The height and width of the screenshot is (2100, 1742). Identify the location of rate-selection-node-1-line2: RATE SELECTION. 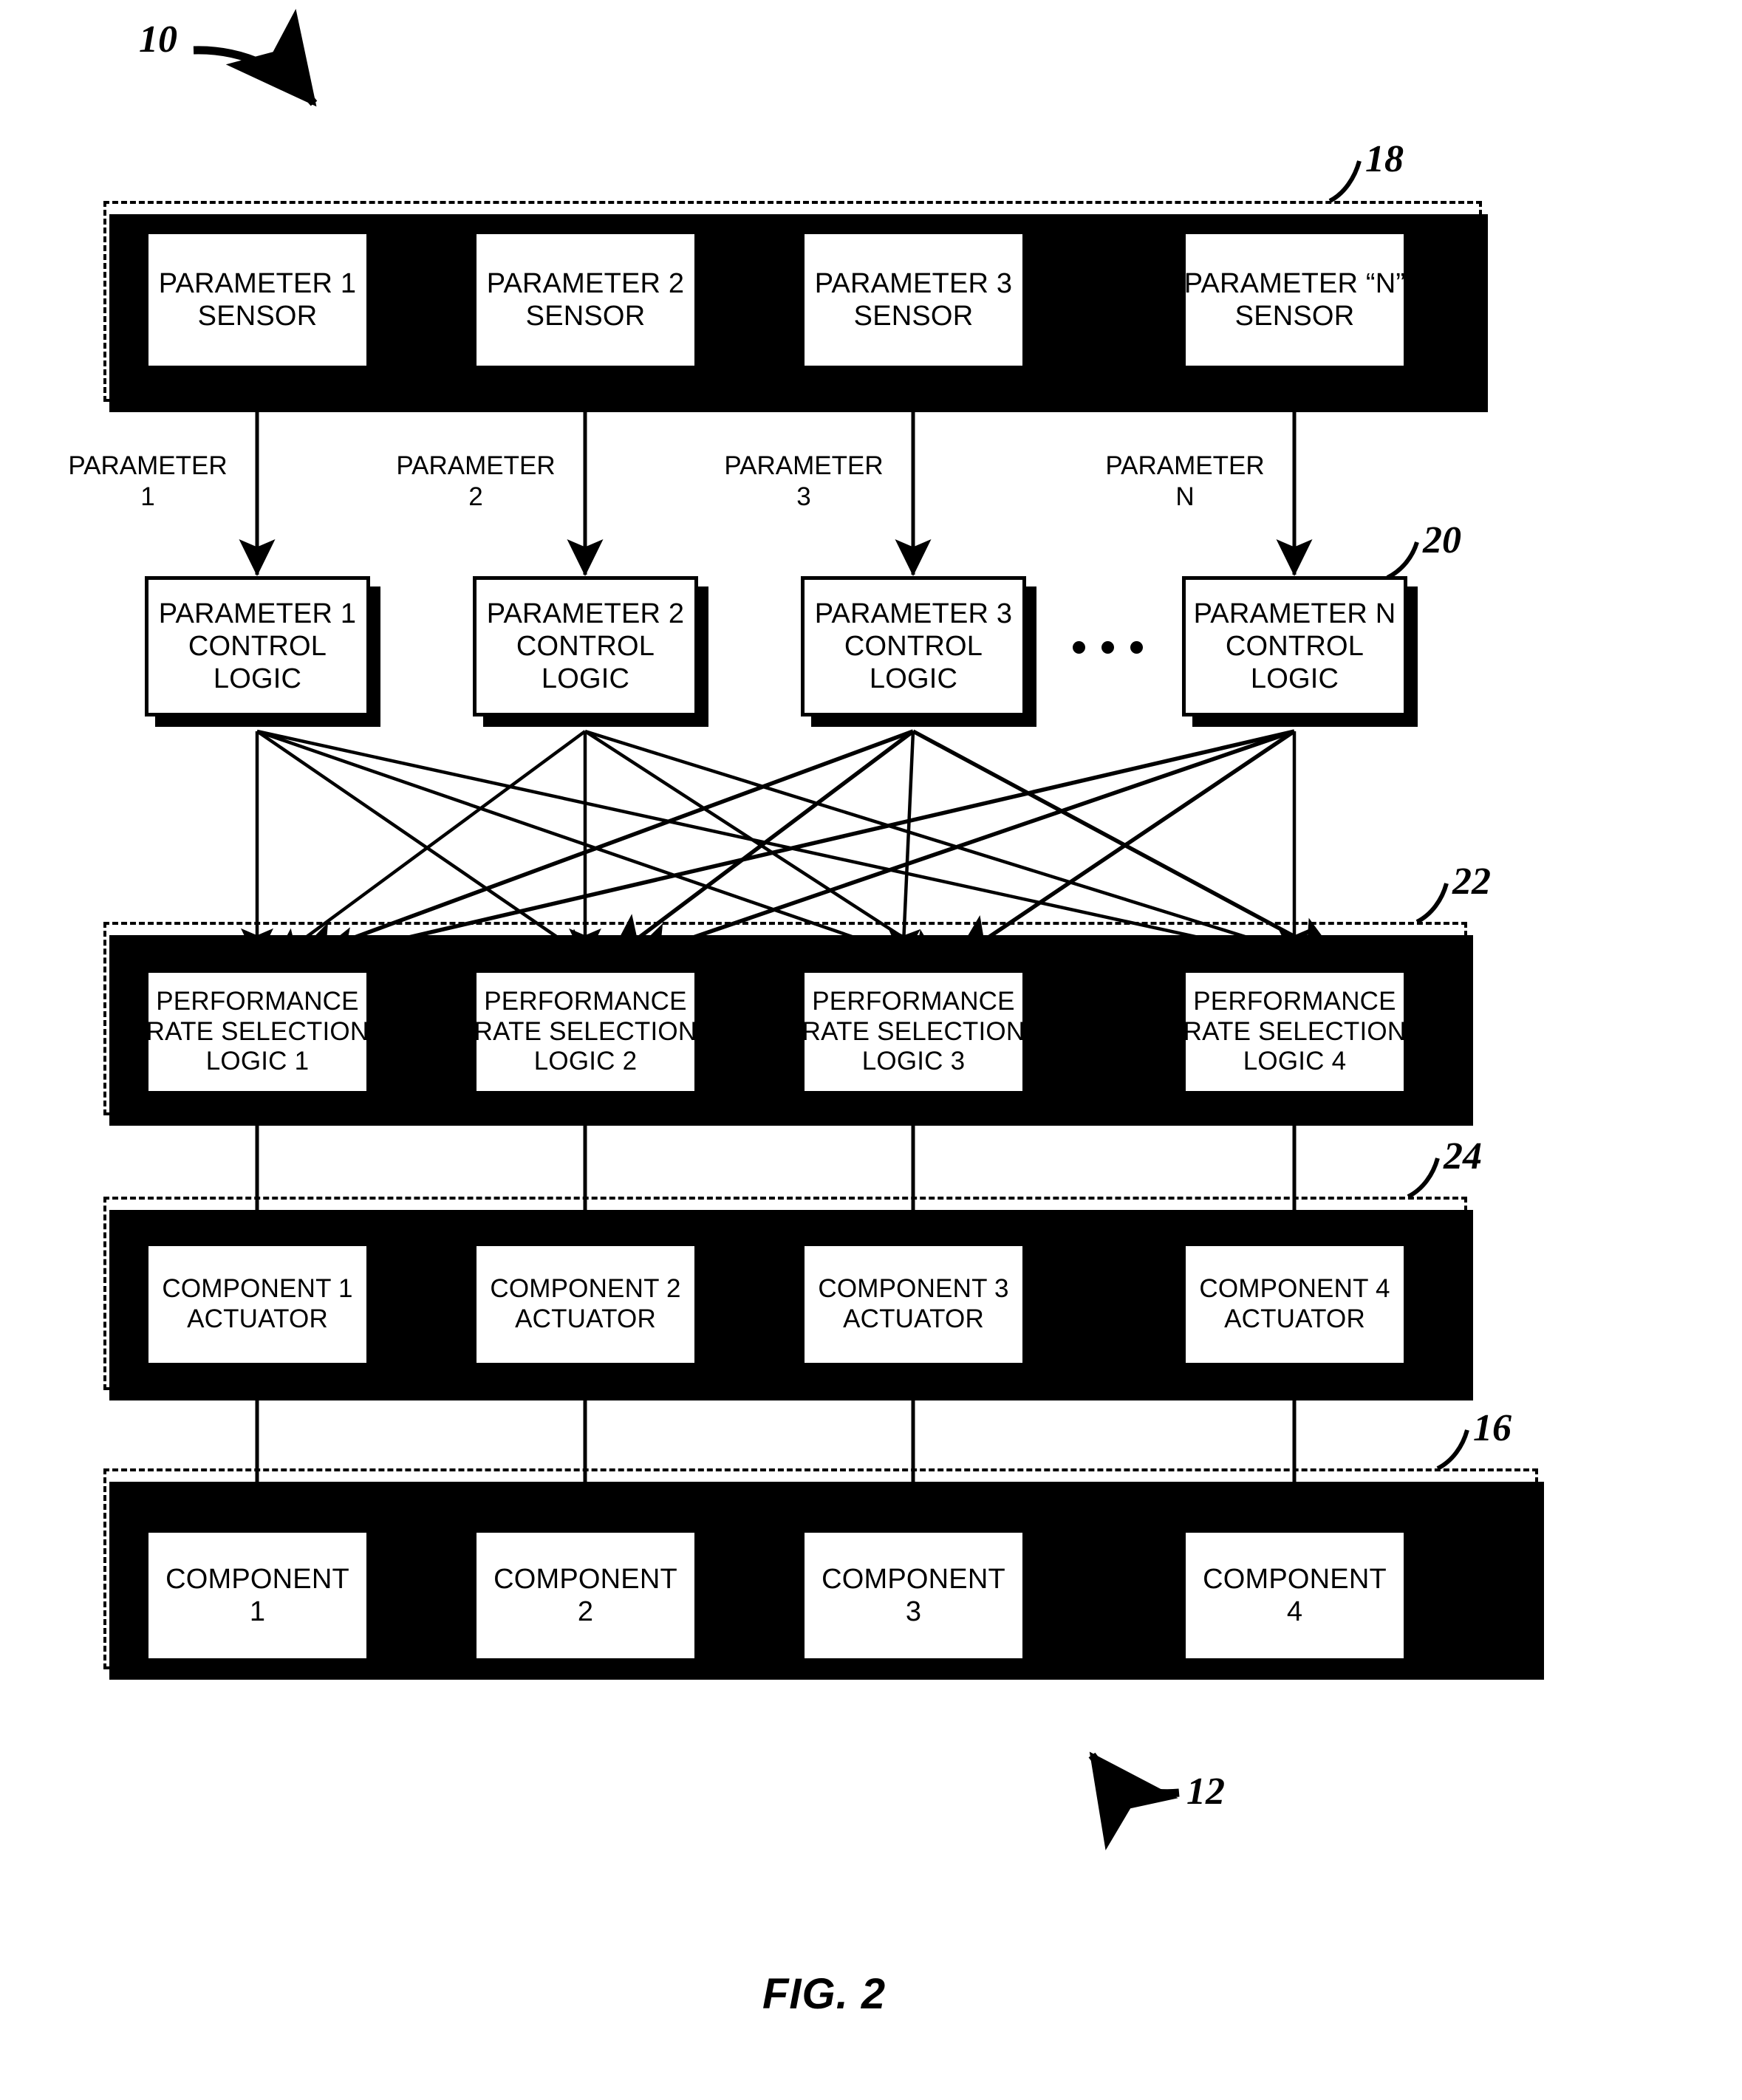
(257, 1031).